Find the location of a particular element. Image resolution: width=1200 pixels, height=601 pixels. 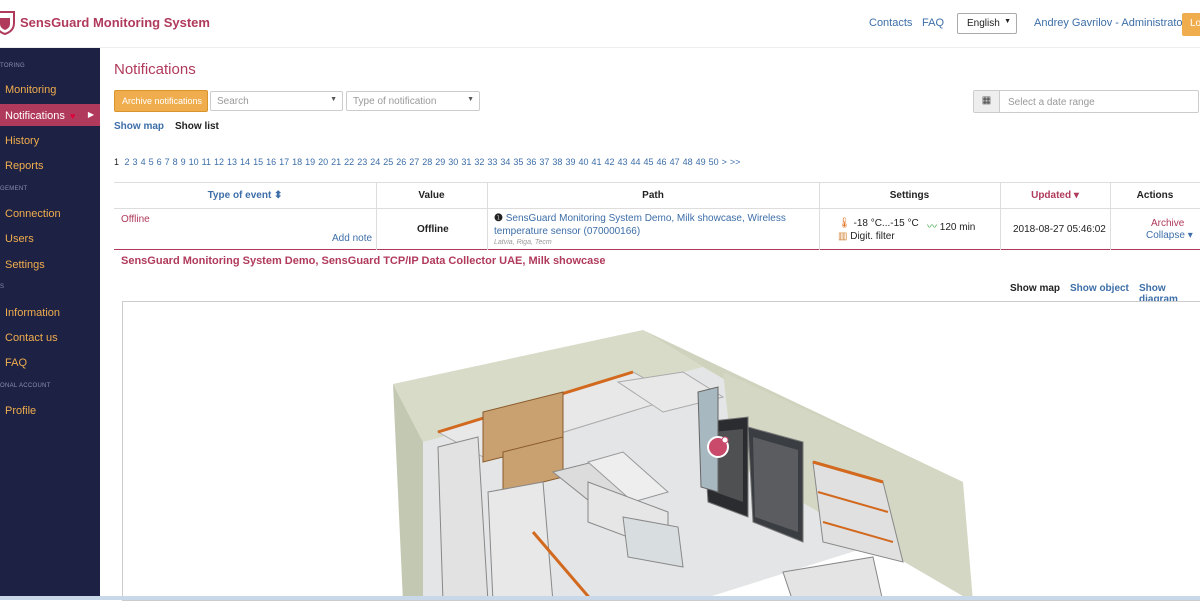

sidebar-section-monitoring: TORING is located at coordinates (13, 66).